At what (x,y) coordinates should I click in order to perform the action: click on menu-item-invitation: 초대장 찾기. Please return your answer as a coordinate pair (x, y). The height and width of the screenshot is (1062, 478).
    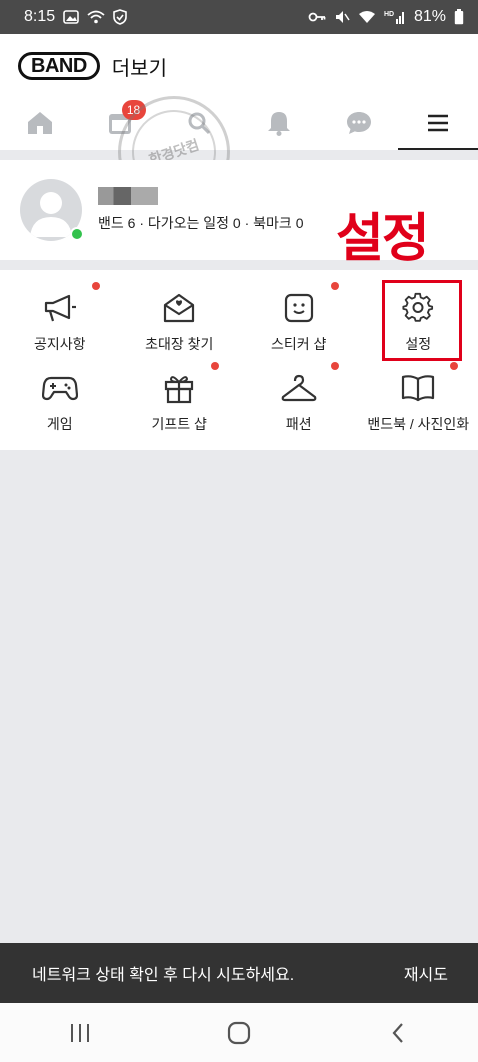
    Looking at the image, I should click on (180, 320).